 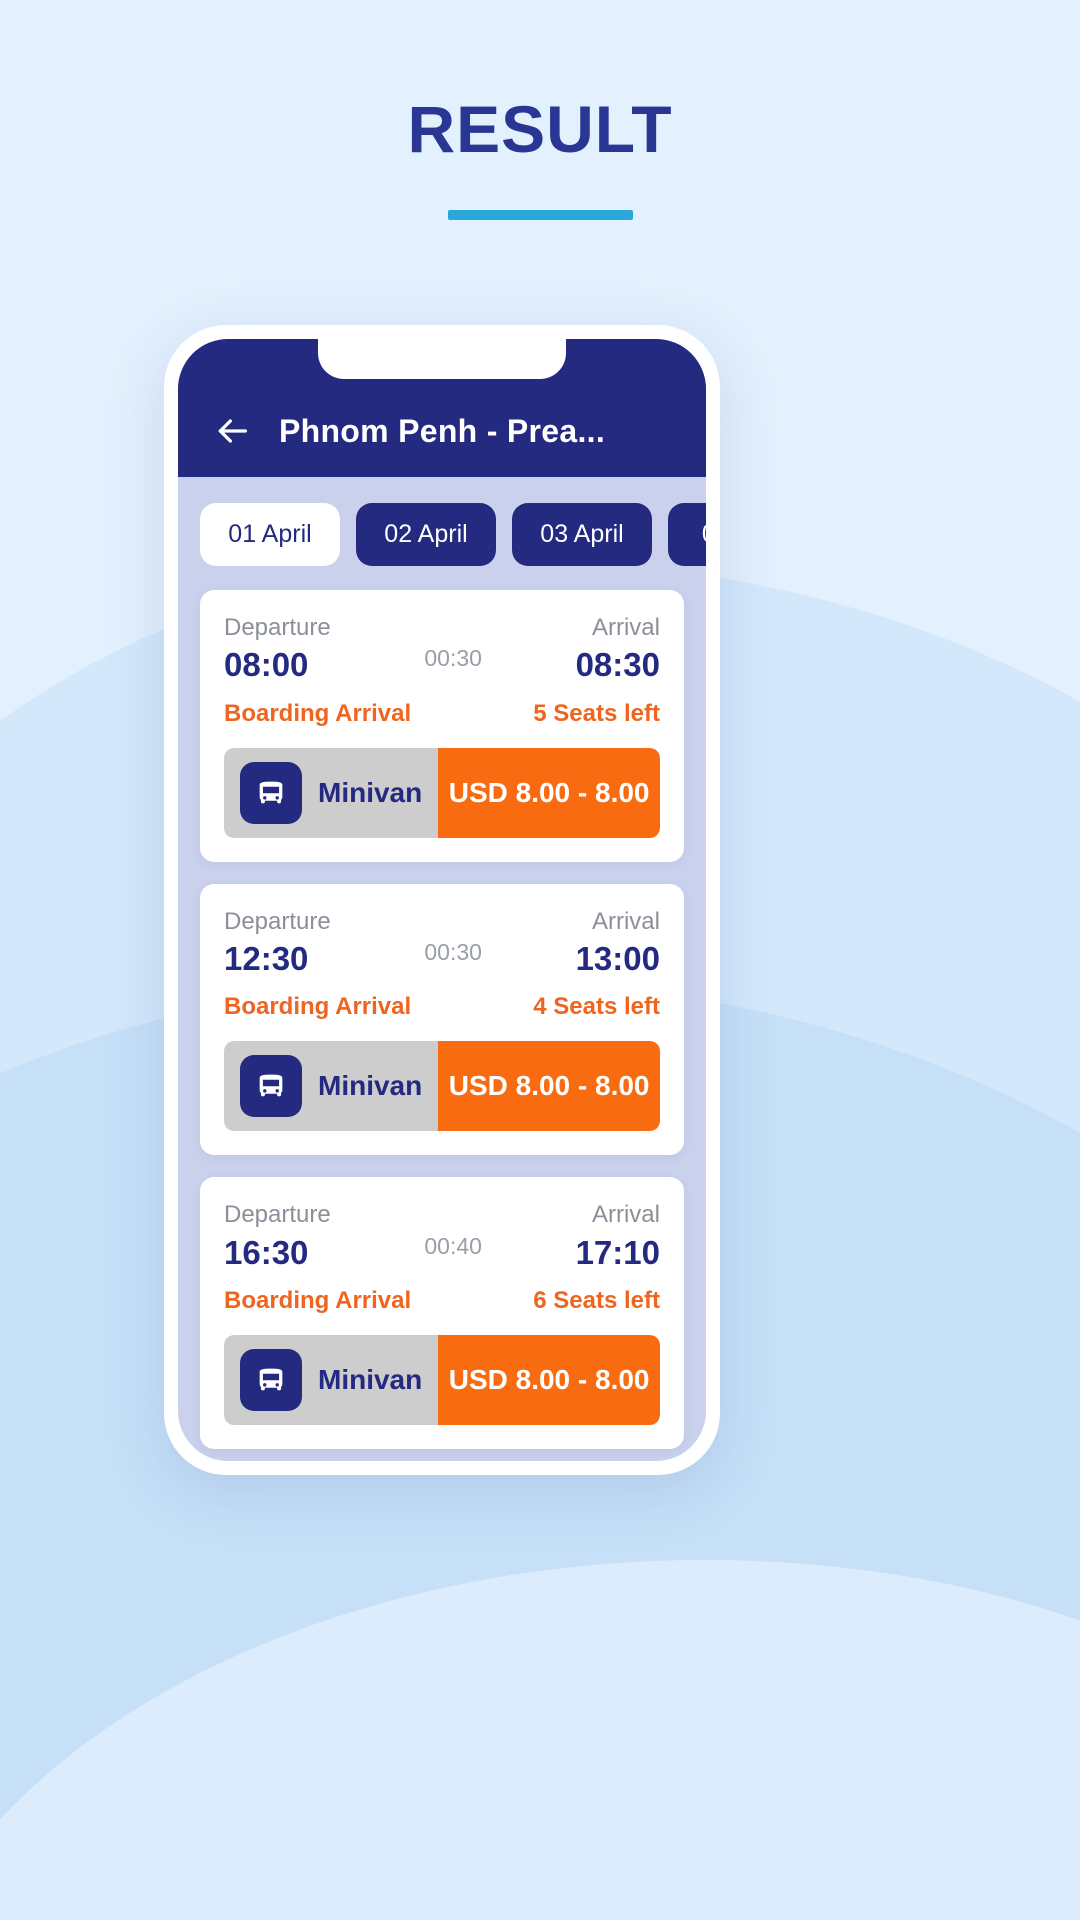 I want to click on arrival-time: 13:00, so click(x=617, y=959).